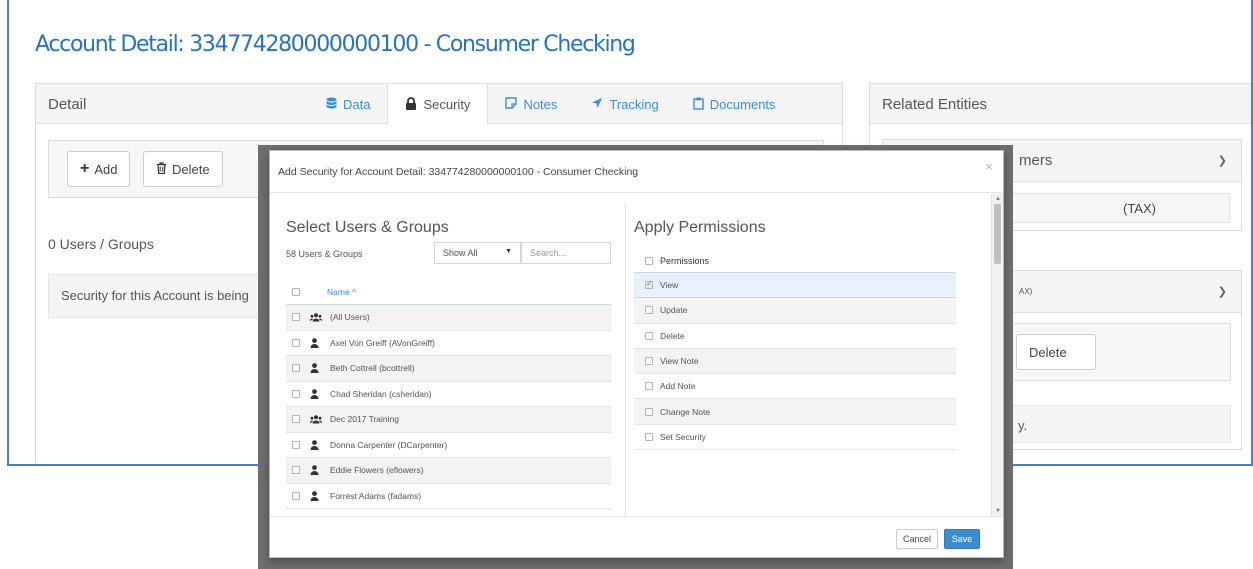 This screenshot has height=569, width=1253. I want to click on user-row-name: Donna Carpenter (DCarpenter), so click(389, 444).